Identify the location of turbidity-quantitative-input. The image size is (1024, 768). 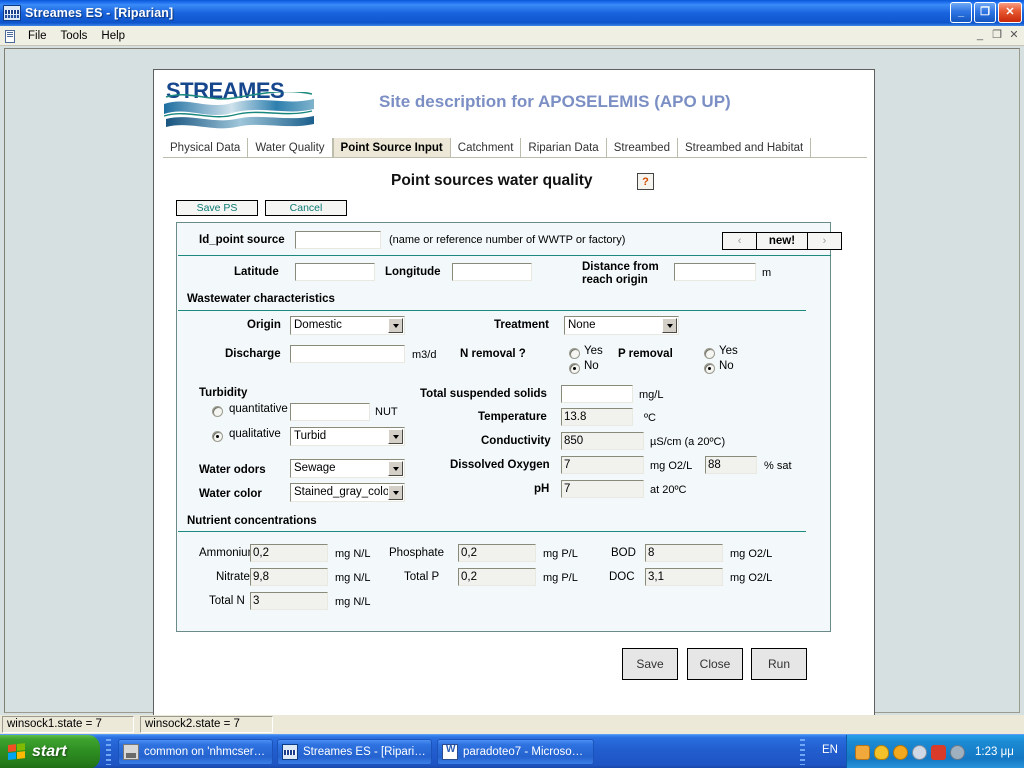
(330, 412).